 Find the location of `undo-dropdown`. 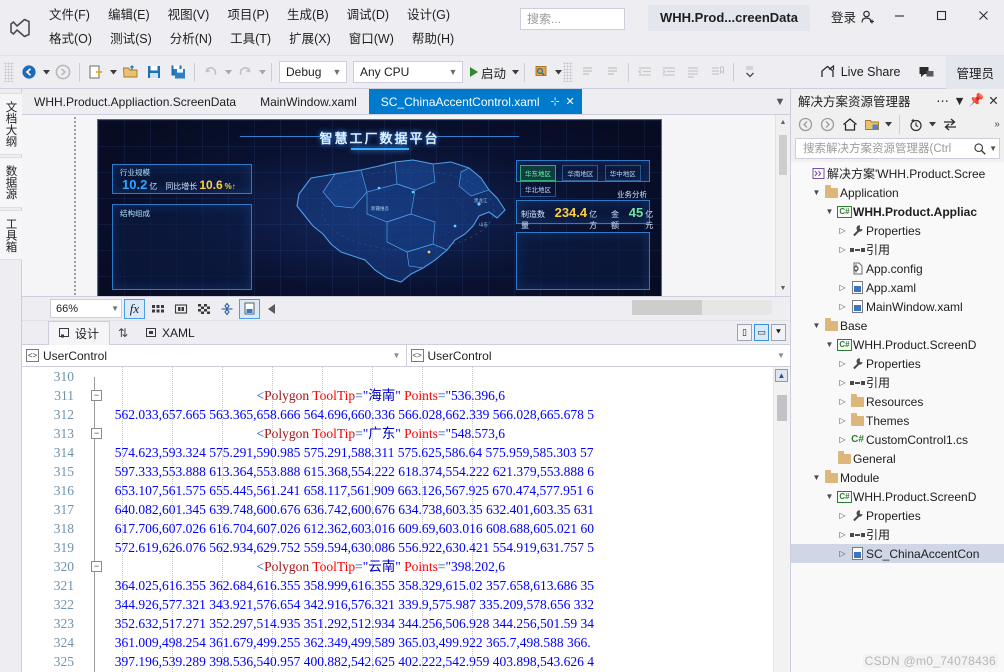

undo-dropdown is located at coordinates (228, 72).